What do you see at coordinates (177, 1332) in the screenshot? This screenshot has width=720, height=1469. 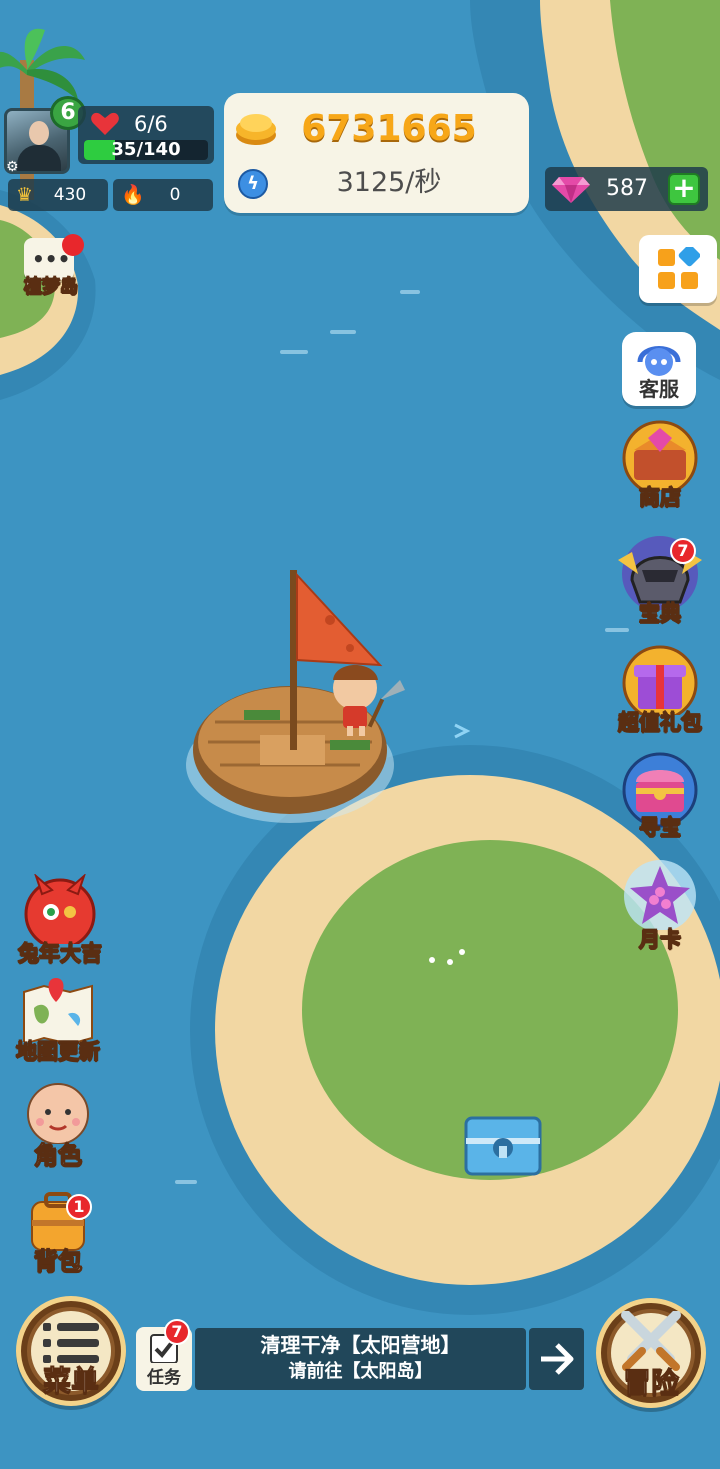 I see `task-badge: 7` at bounding box center [177, 1332].